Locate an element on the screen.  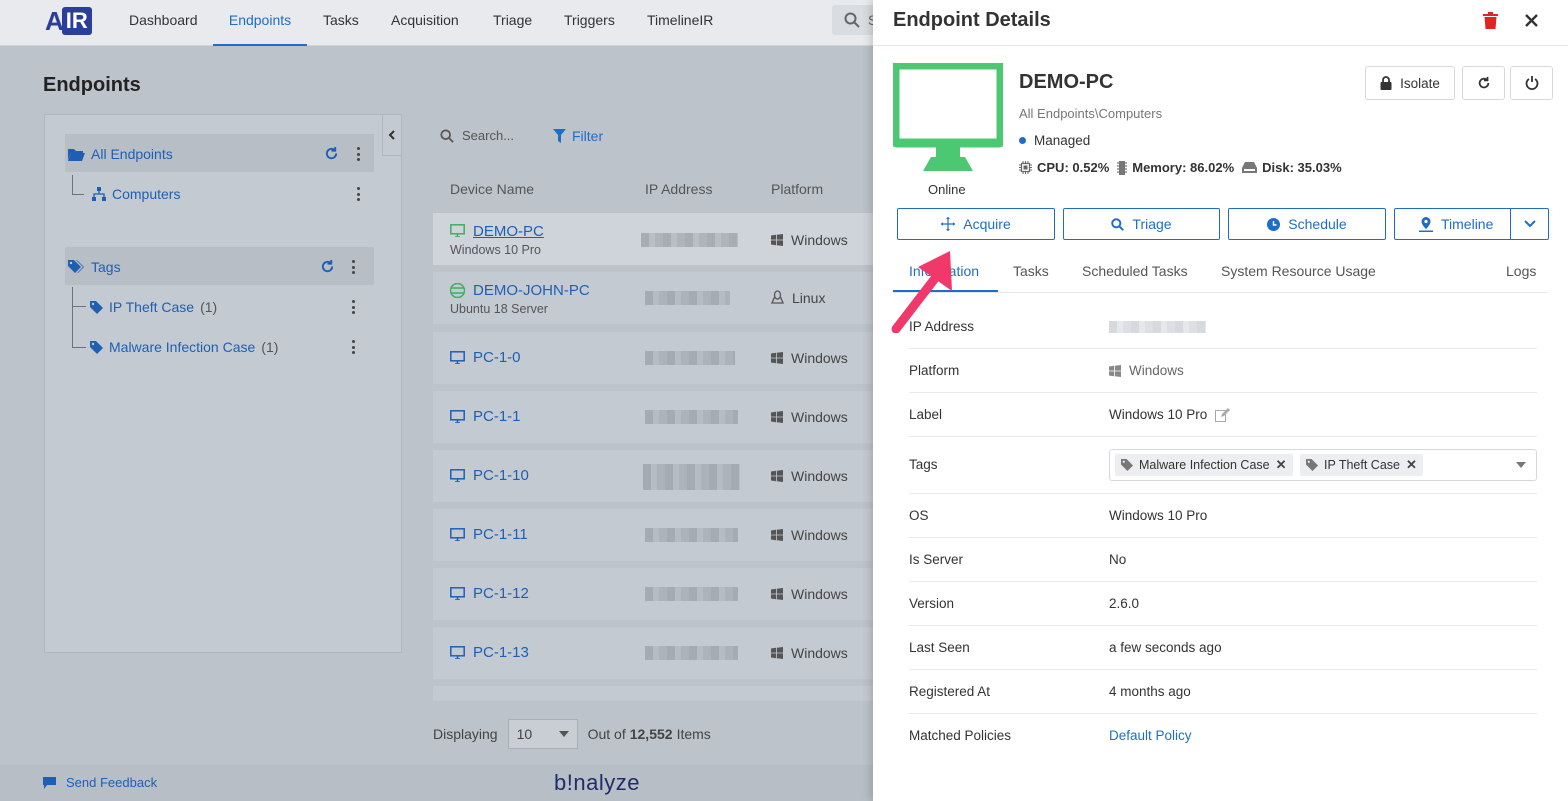
collapse-tree-button is located at coordinates (392, 135).